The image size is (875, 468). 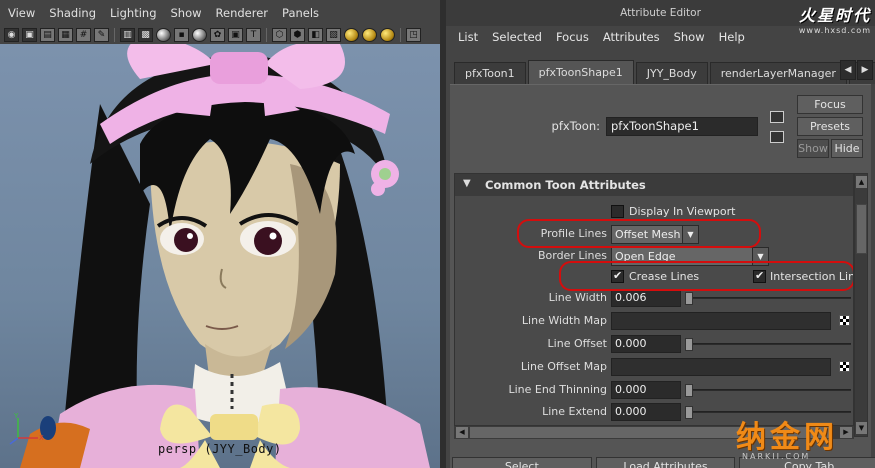 I want to click on tab-pfxtoon1: pfxToon1, so click(x=490, y=73).